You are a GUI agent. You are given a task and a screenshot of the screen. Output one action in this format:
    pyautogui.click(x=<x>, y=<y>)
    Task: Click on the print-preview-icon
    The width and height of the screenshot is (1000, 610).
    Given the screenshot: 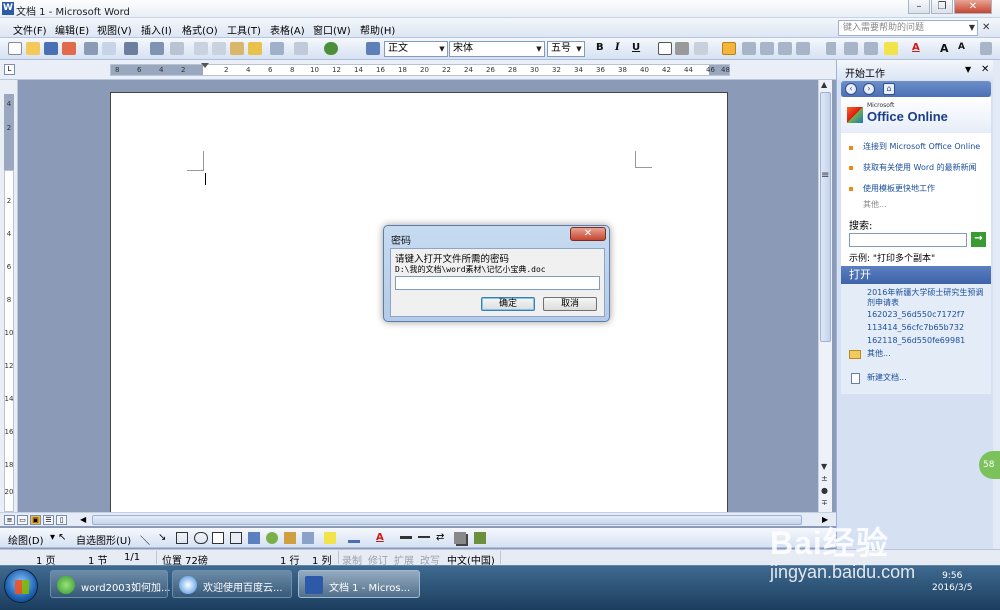 What is the action you would take?
    pyautogui.click(x=109, y=48)
    